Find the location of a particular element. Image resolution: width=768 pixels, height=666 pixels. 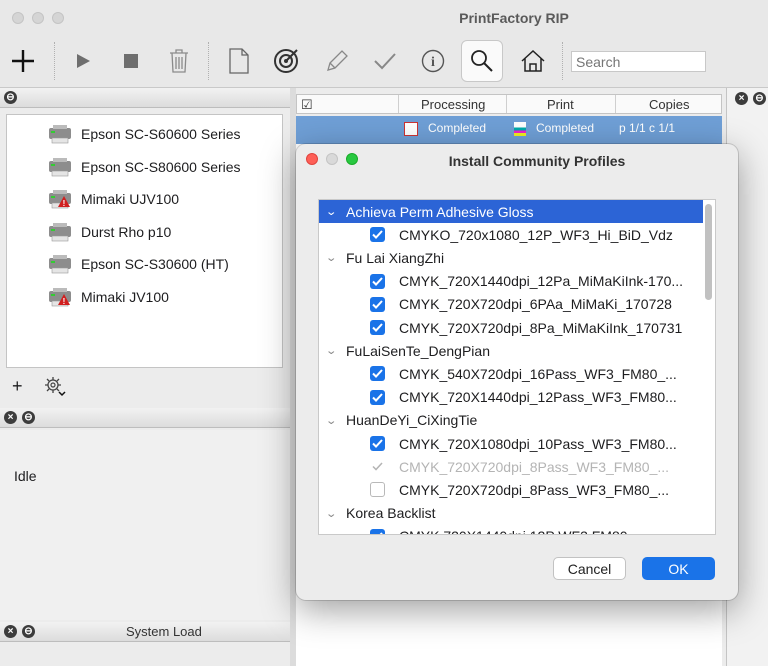

profile-group-name: FuLaiSenTe_DengPian is located at coordinates (418, 350).